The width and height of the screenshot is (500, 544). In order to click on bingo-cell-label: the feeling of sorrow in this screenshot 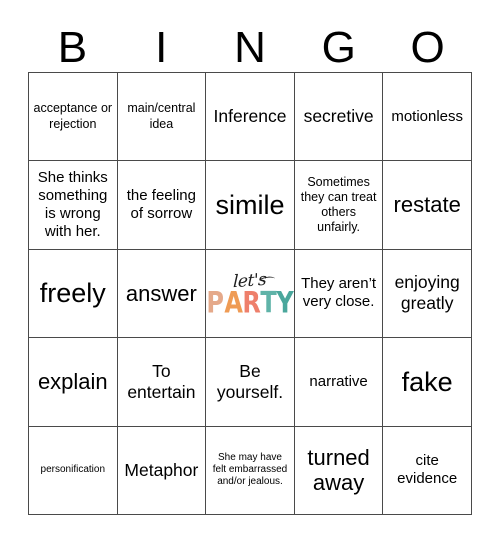, I will do `click(161, 204)`.